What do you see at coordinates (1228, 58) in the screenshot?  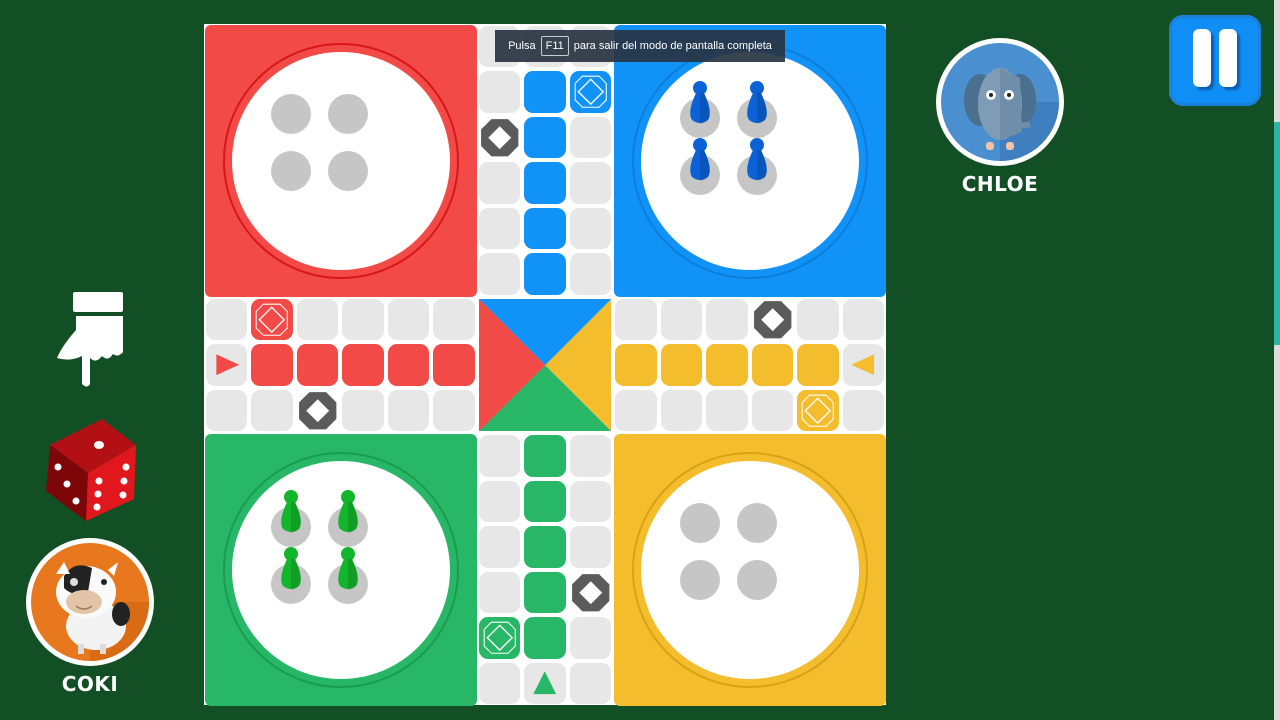 I see `pause-icon-bar` at bounding box center [1228, 58].